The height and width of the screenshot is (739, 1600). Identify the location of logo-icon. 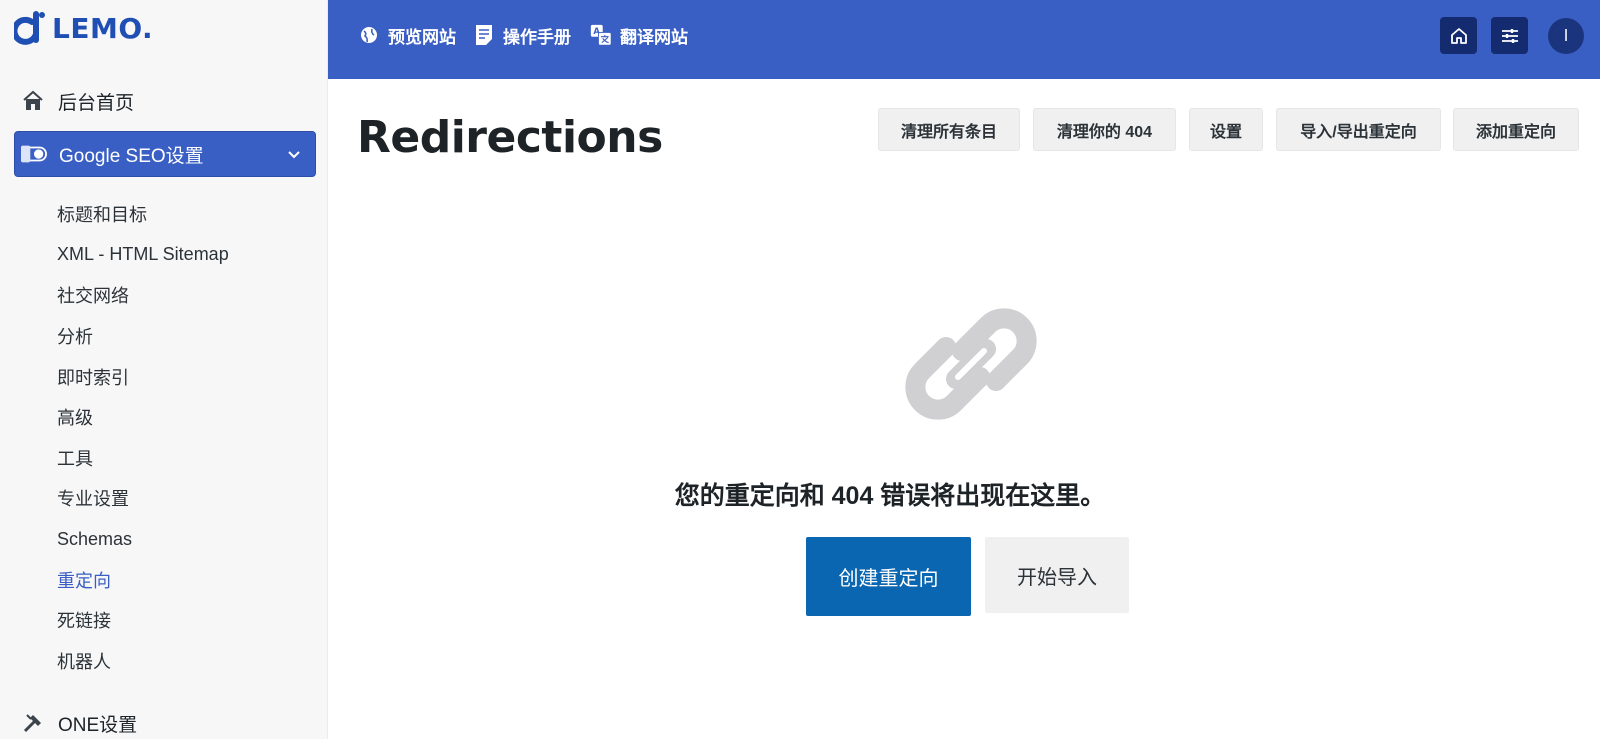
(29, 28).